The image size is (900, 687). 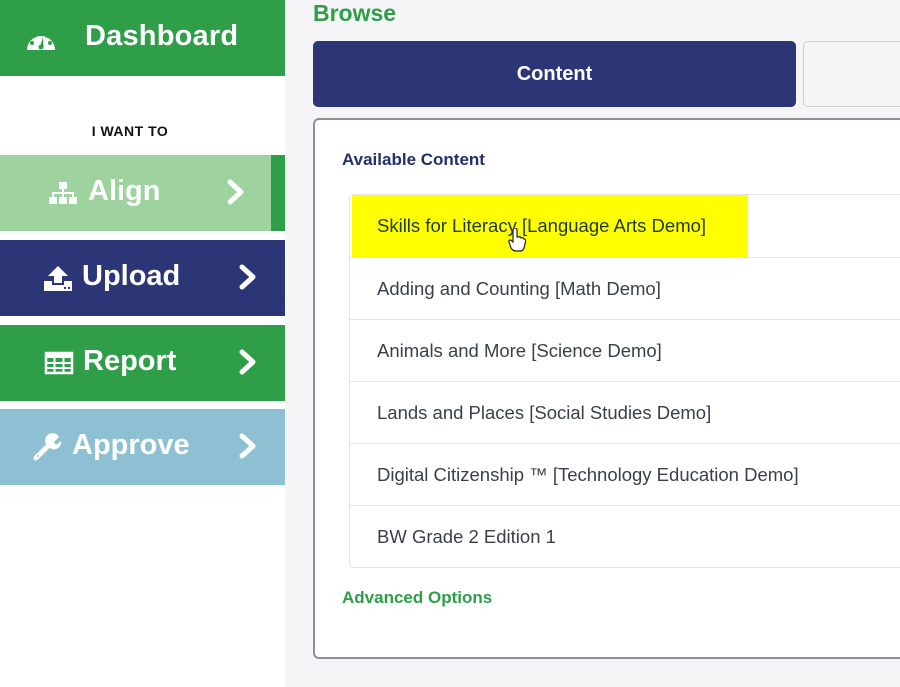 What do you see at coordinates (278, 193) in the screenshot?
I see `active-indicator` at bounding box center [278, 193].